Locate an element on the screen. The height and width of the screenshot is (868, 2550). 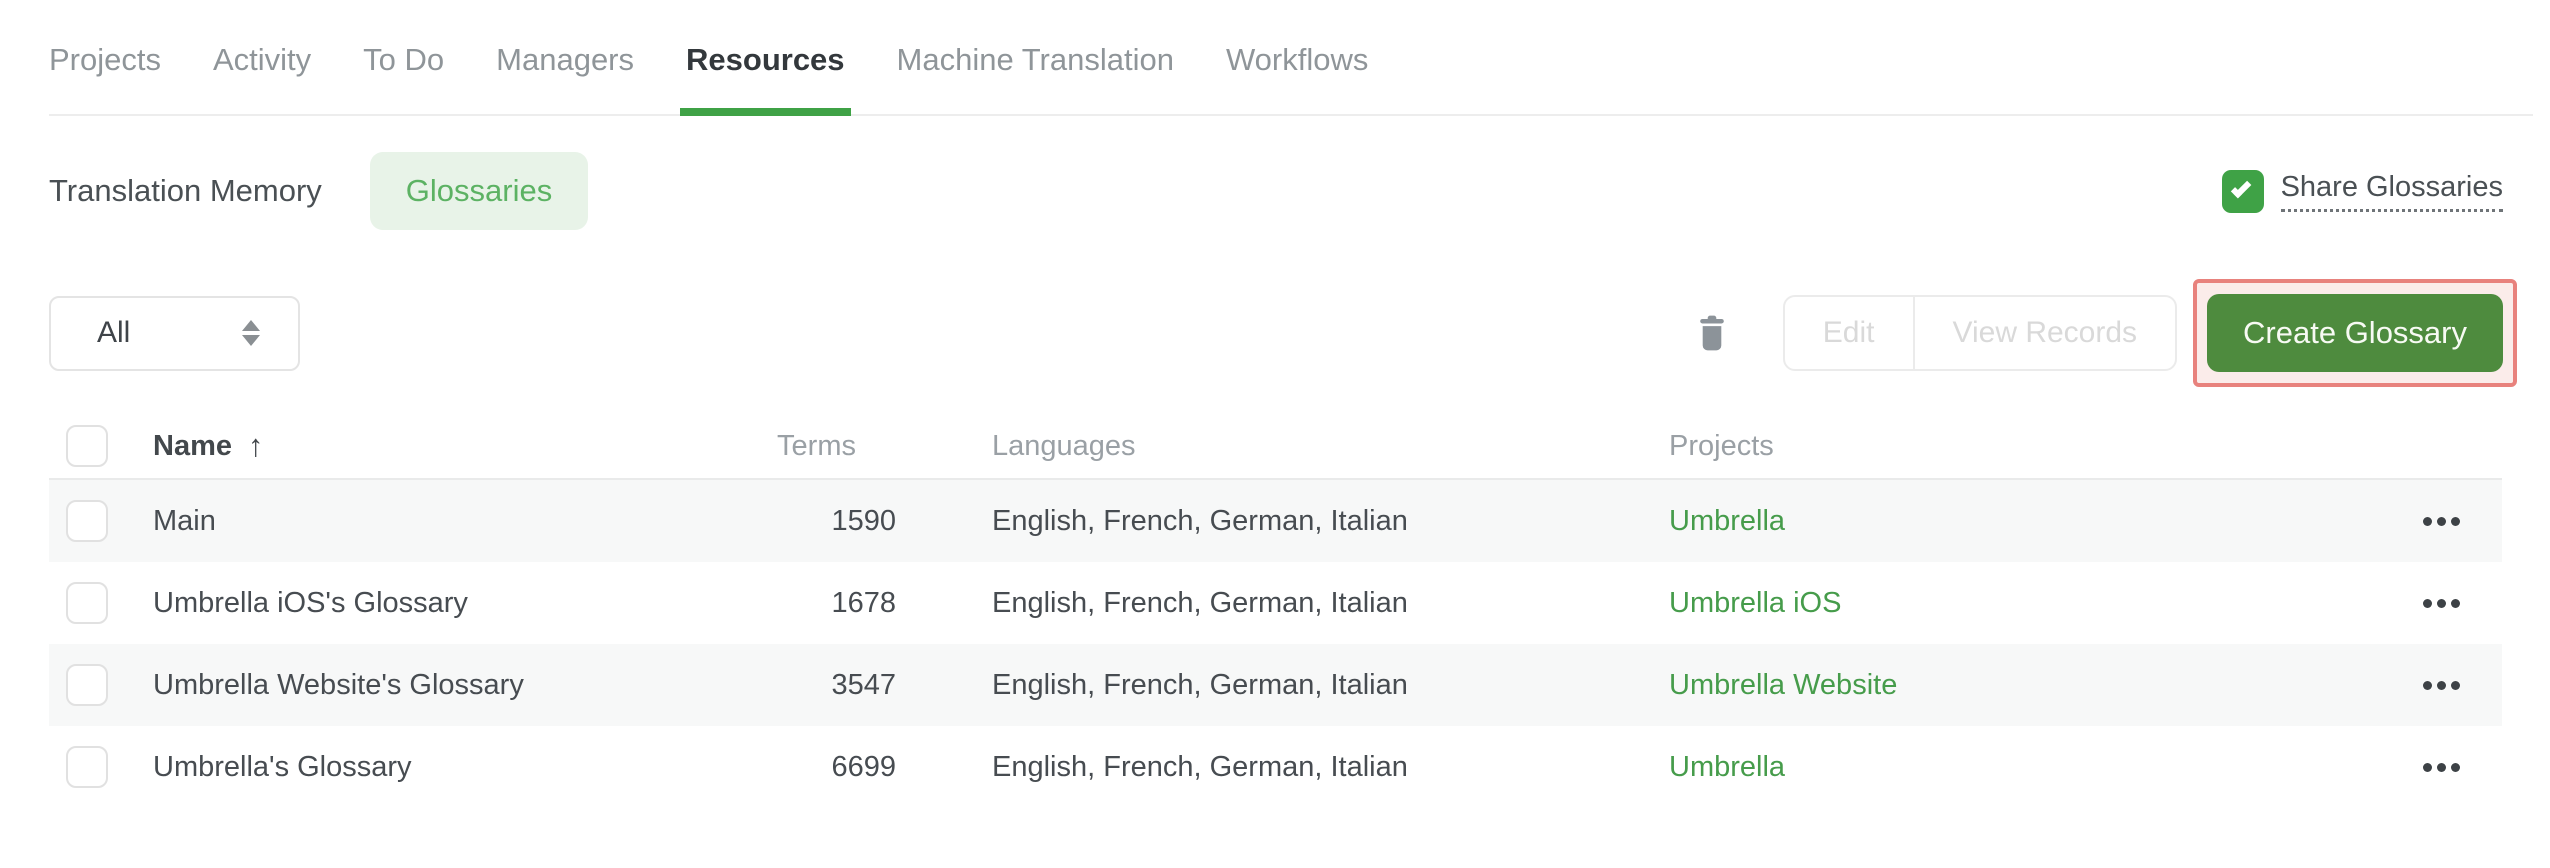
tab-activity: Activity is located at coordinates (262, 78).